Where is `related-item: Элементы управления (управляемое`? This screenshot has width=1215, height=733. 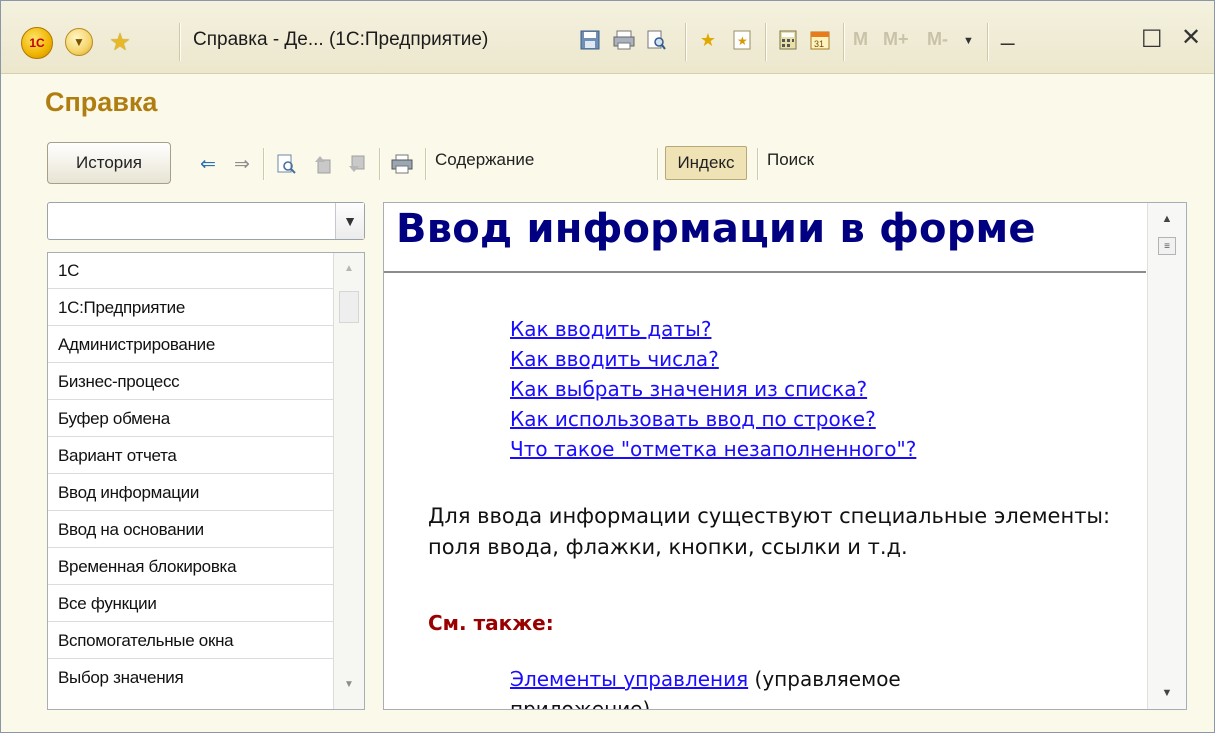
related-item: Элементы управления (управляемое is located at coordinates (705, 679).